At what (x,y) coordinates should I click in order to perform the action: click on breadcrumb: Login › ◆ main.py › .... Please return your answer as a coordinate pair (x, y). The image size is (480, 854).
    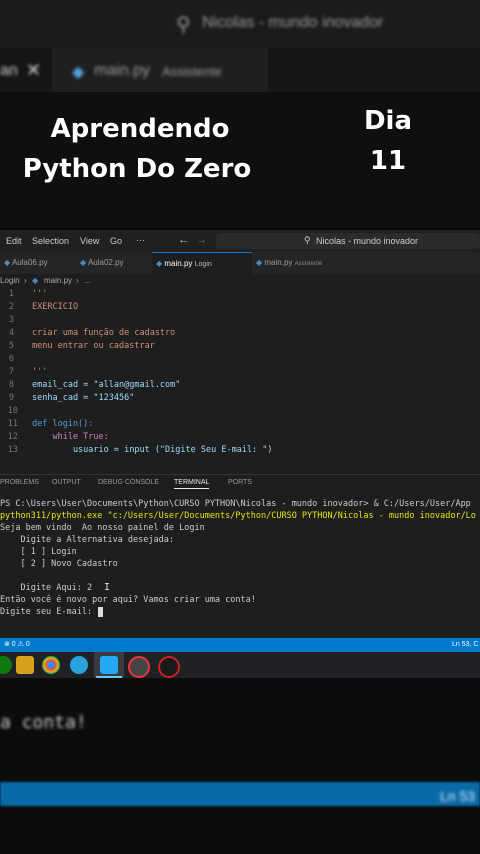
    Looking at the image, I should click on (240, 281).